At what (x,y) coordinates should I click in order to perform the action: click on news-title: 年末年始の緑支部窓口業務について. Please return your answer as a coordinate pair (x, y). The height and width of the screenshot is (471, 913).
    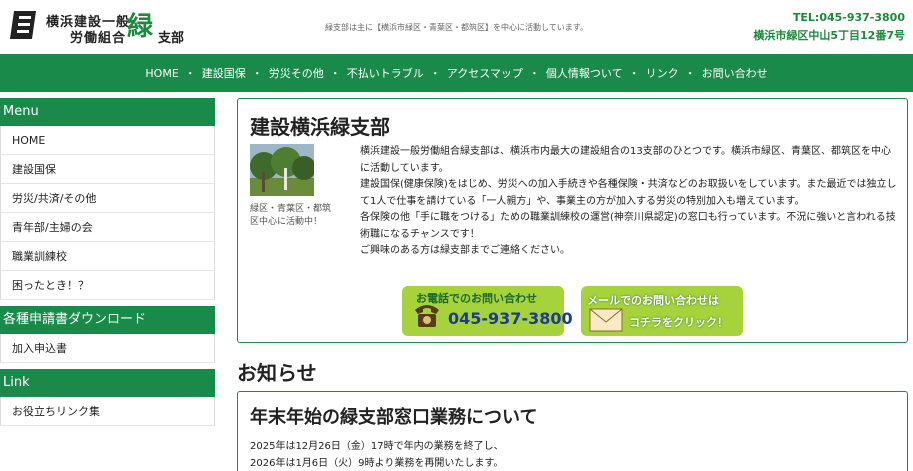
    Looking at the image, I should click on (394, 417).